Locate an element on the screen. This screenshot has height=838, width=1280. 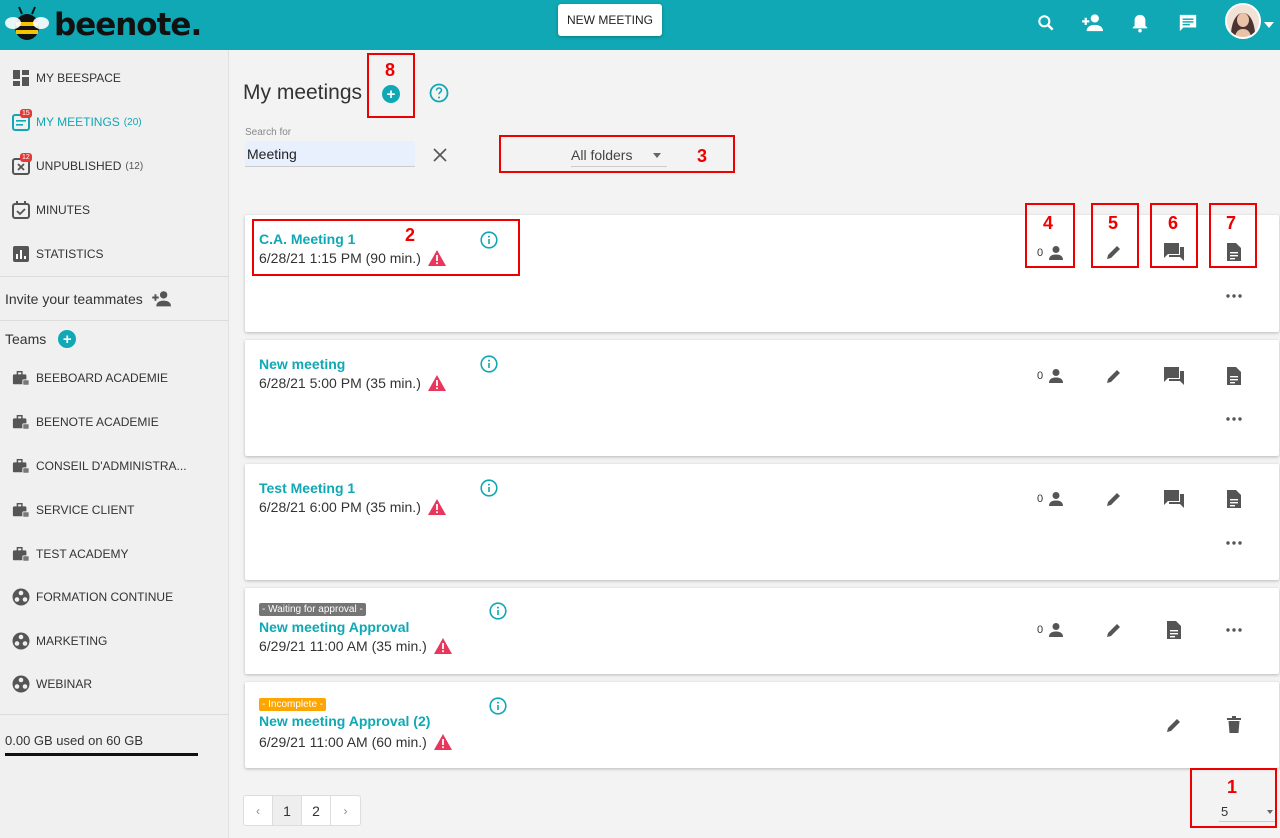
sidebar-item-my-meetings: 15 MY MEETINGS (20) is located at coordinates (114, 122).